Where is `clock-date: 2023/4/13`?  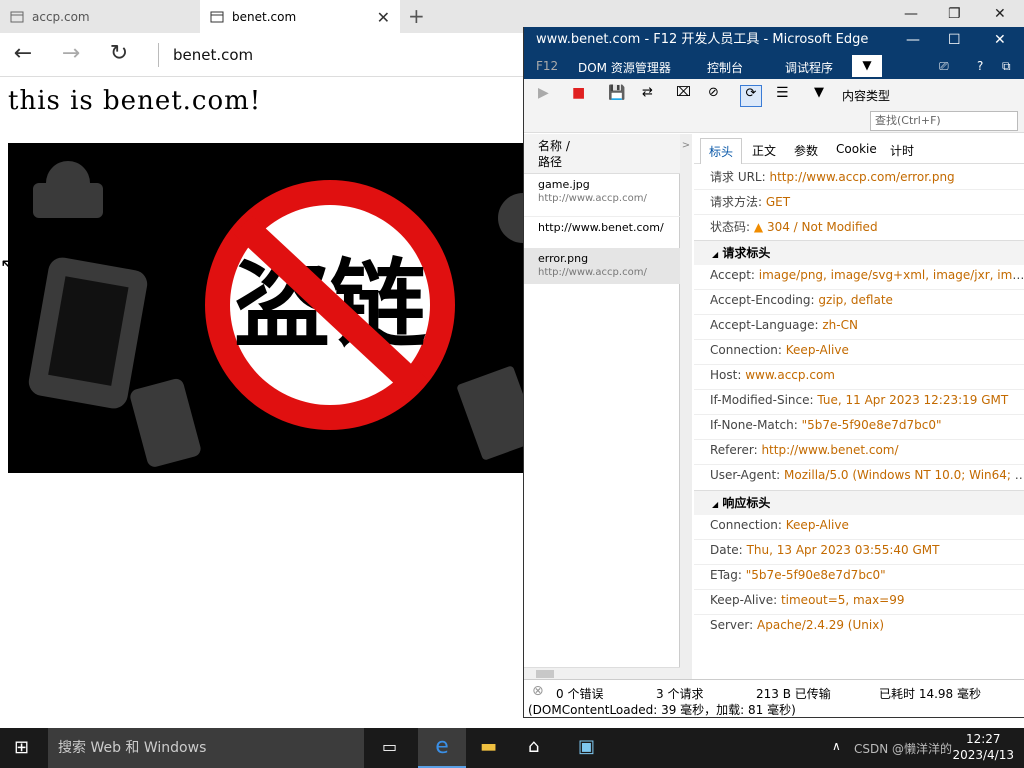 clock-date: 2023/4/13 is located at coordinates (983, 755).